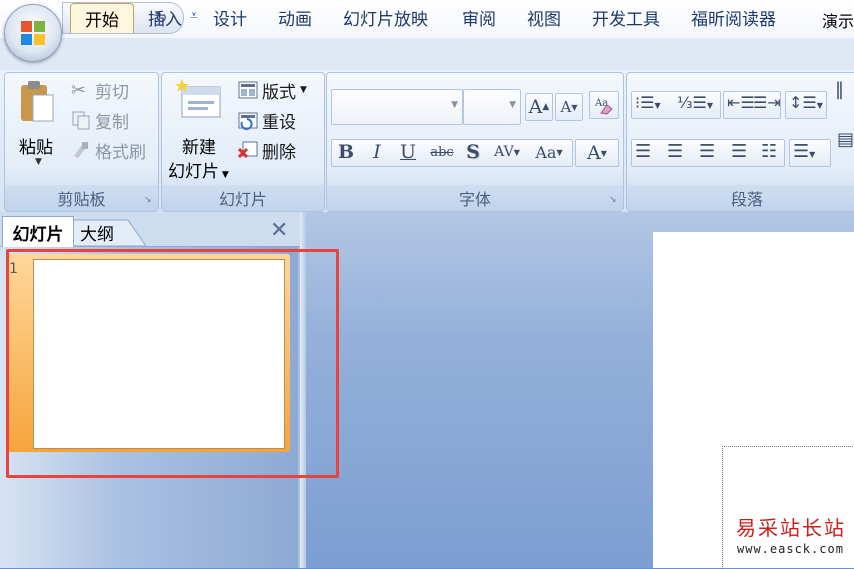 The image size is (854, 569). I want to click on tab-outline: 大纲, so click(105, 232).